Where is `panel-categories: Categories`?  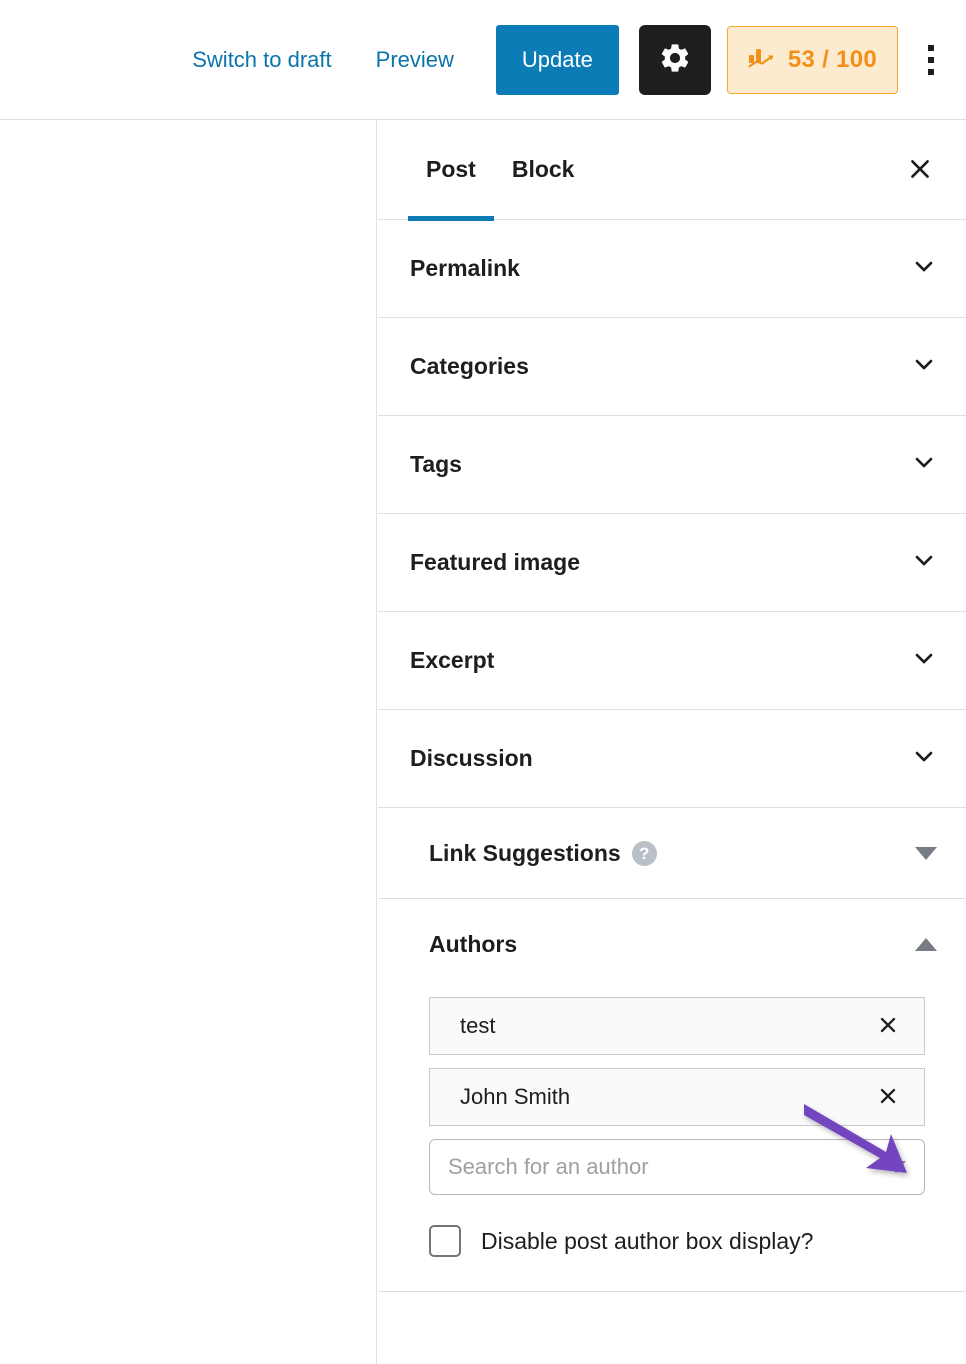 panel-categories: Categories is located at coordinates (672, 367).